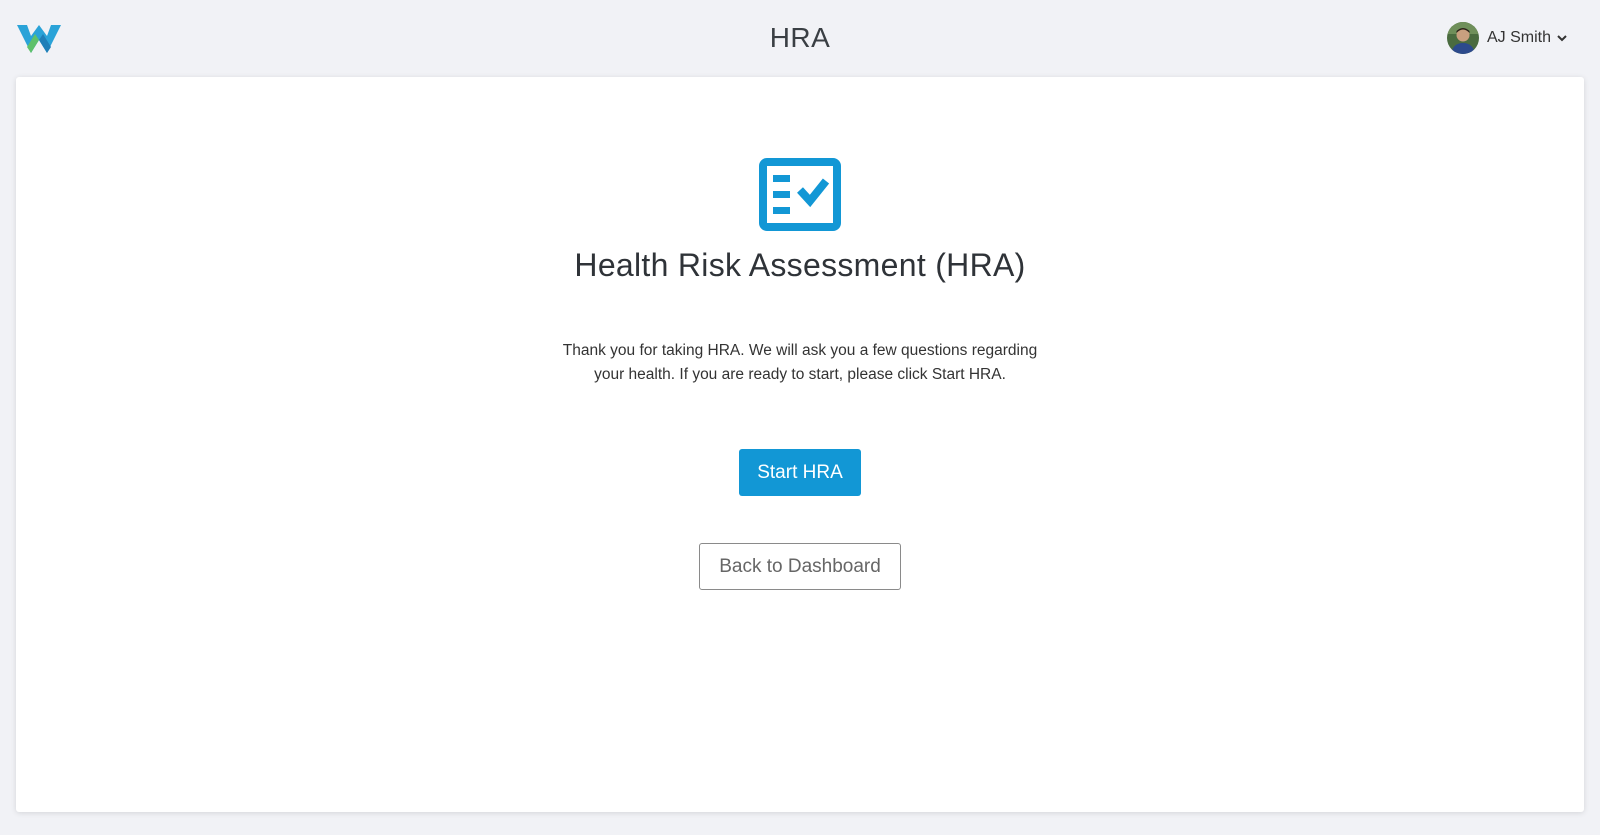 This screenshot has height=835, width=1600. I want to click on user-menu: AJ Smith, so click(1507, 38).